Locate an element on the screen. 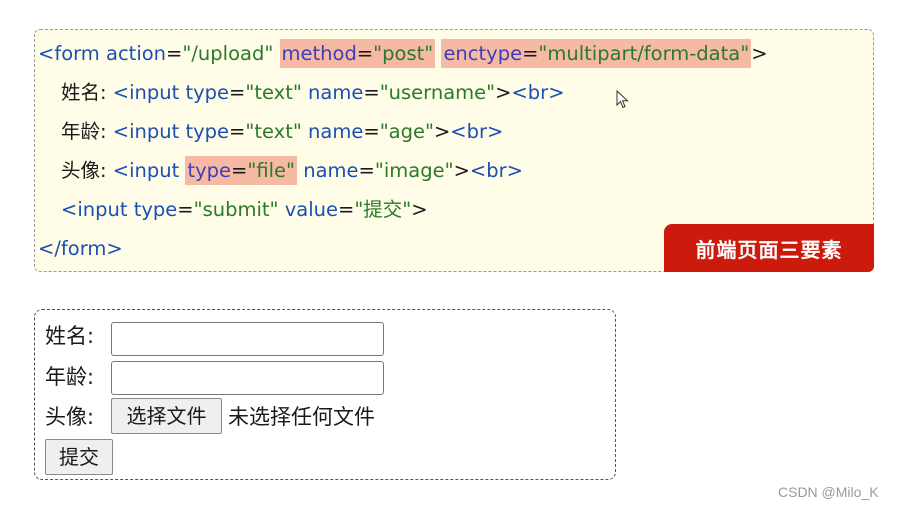 This screenshot has width=900, height=509. age-label: 年龄: is located at coordinates (70, 377).